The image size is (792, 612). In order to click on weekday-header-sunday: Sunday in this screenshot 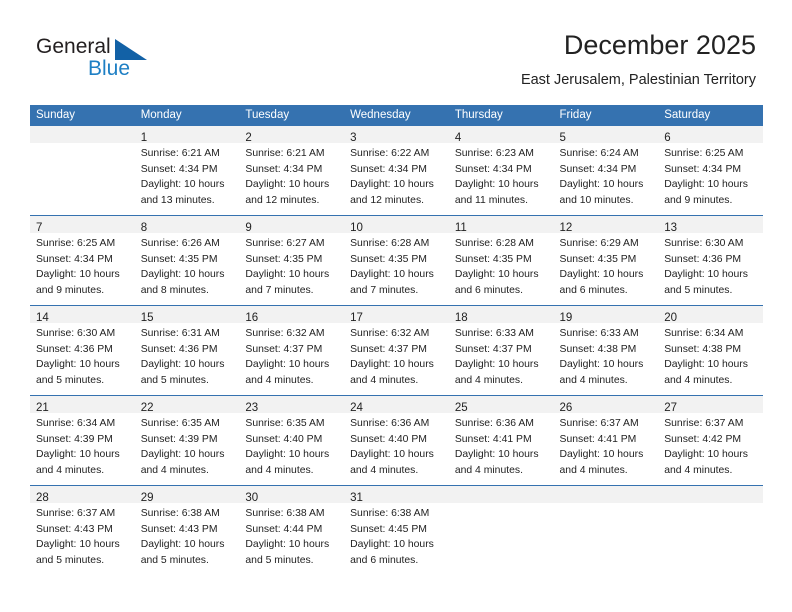, I will do `click(82, 115)`.